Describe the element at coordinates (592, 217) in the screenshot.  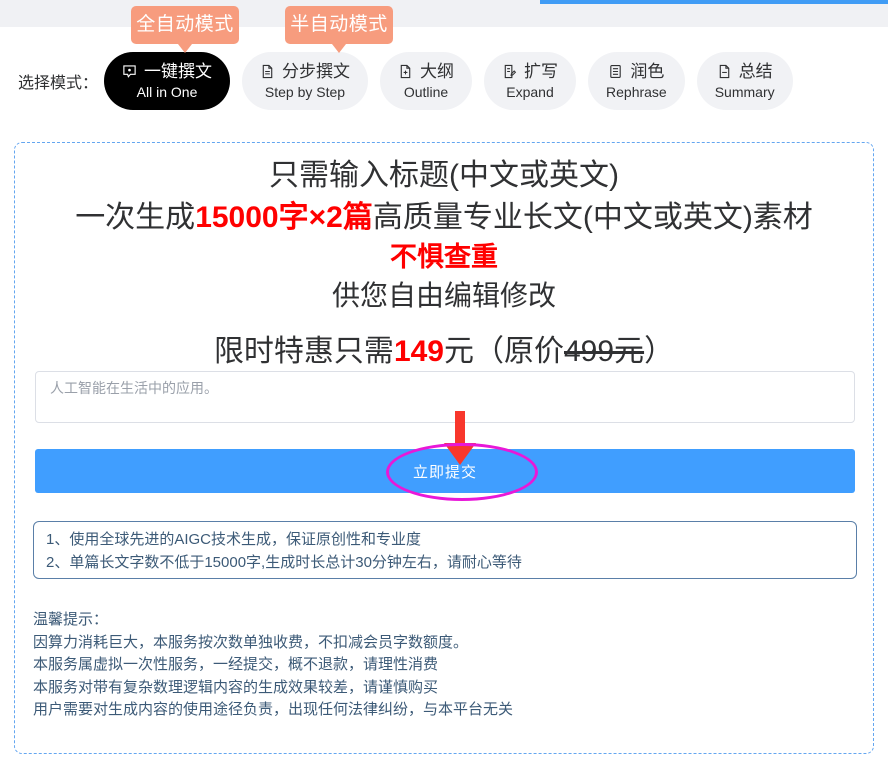
I see `promo-line-2-suffix: 高质量专业长文(中文或英文)素材` at that location.